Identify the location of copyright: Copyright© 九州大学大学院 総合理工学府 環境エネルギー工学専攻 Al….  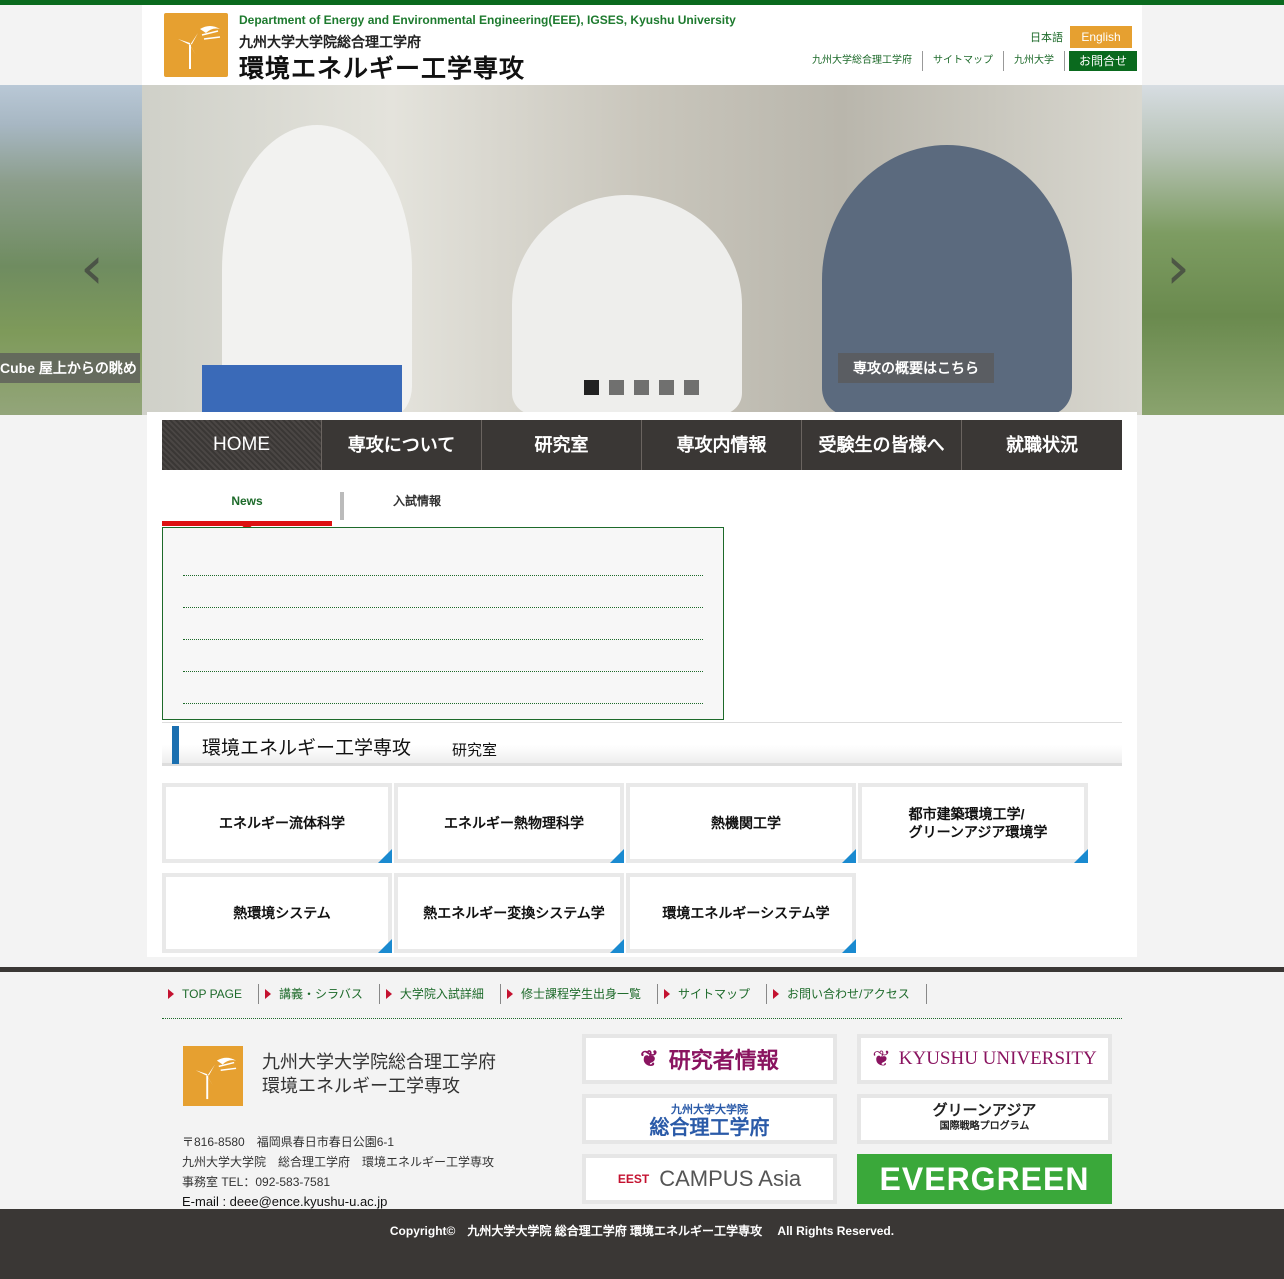
(642, 1244).